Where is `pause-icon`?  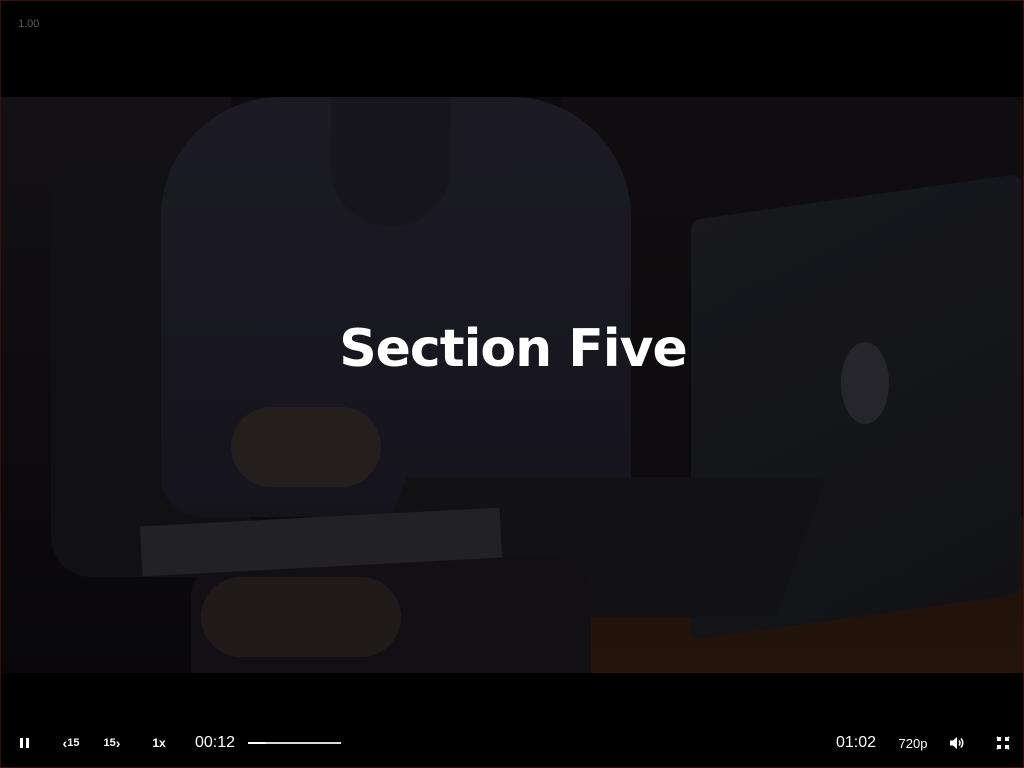
pause-icon is located at coordinates (24, 743).